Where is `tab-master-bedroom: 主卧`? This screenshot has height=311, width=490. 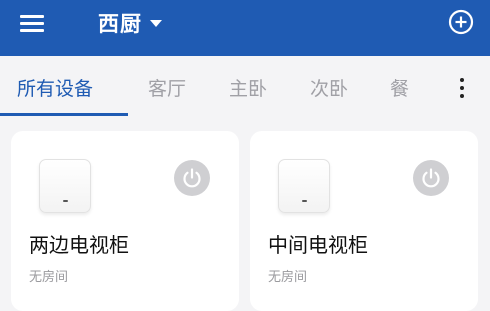 tab-master-bedroom: 主卧 is located at coordinates (248, 87).